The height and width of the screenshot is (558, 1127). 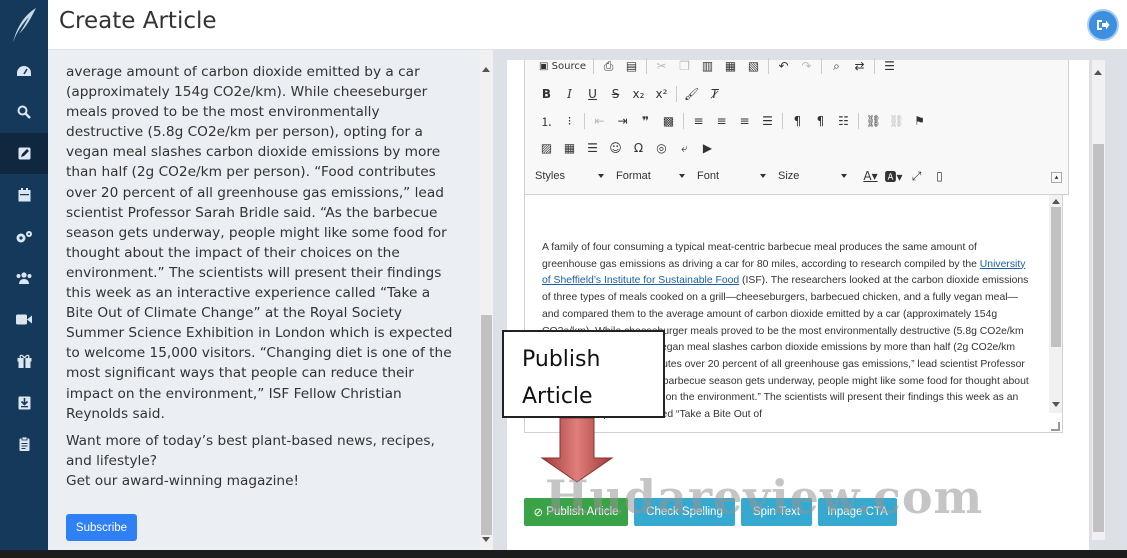 What do you see at coordinates (767, 121) in the screenshot?
I see `justify-icon: ☰` at bounding box center [767, 121].